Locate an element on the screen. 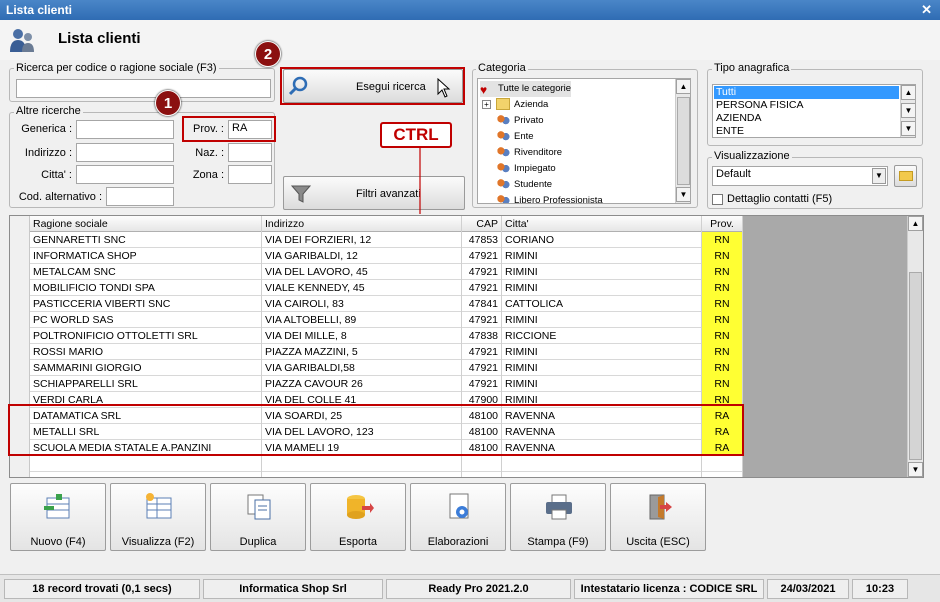 The width and height of the screenshot is (940, 602). category-item: Azienda is located at coordinates (522, 105).